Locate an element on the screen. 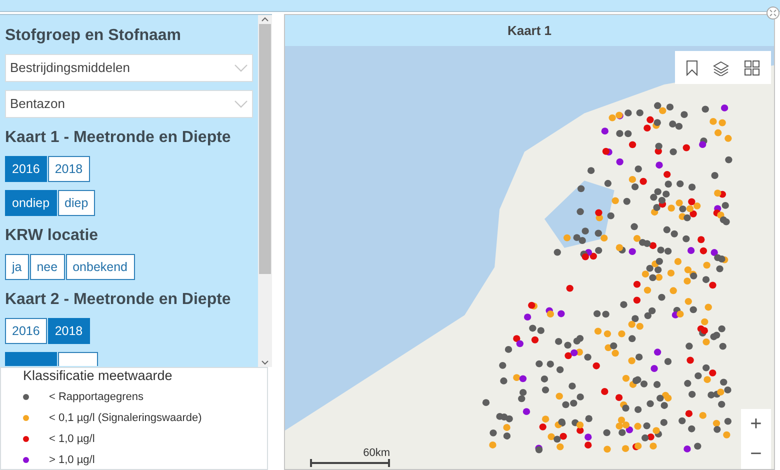 The width and height of the screenshot is (780, 470). toggle-button: ondiep is located at coordinates (31, 203).